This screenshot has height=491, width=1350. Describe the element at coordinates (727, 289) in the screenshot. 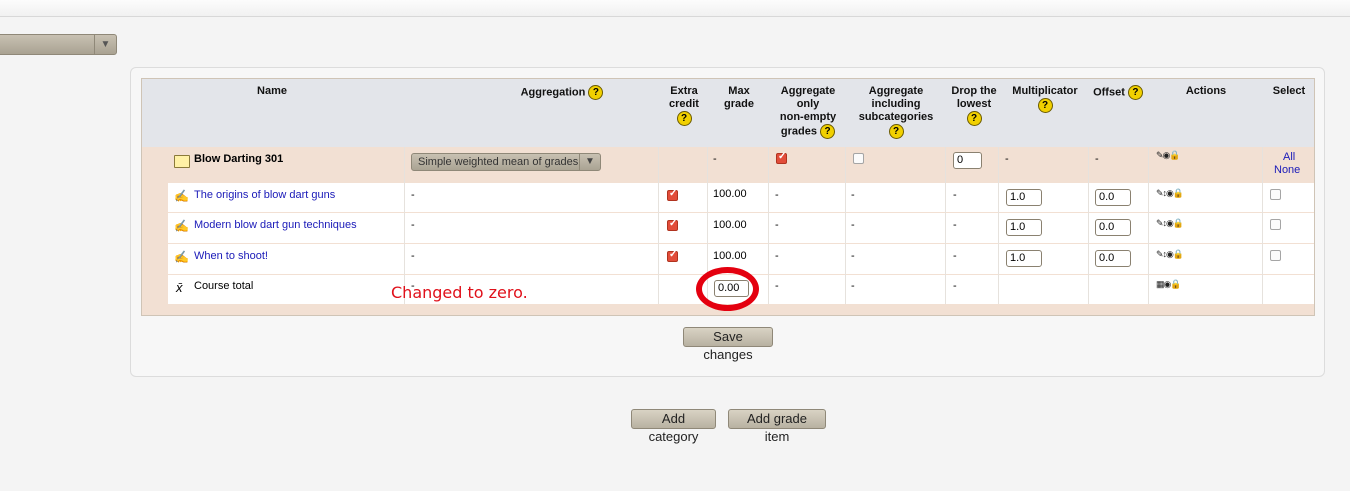

I see `annotation-circle` at that location.